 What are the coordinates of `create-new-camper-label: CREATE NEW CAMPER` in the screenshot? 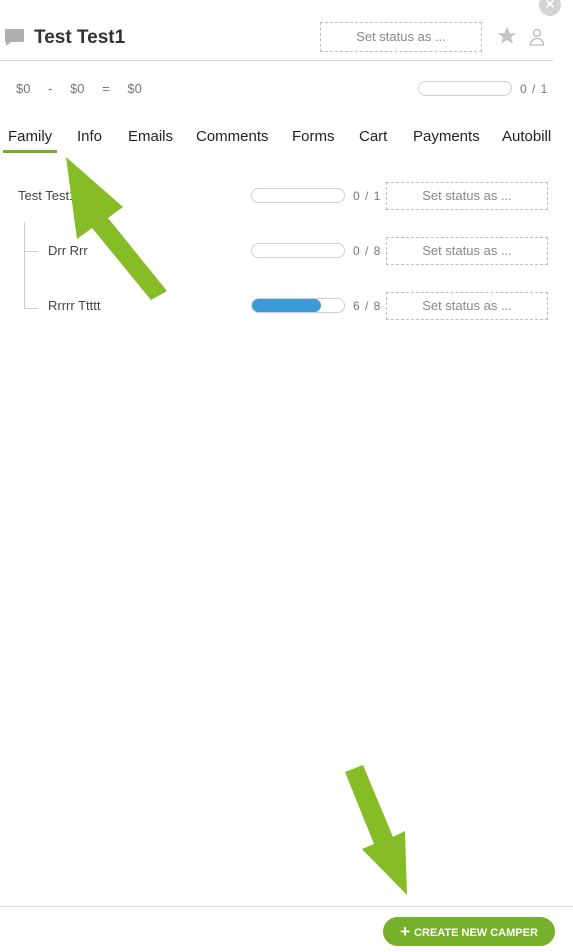 It's located at (476, 933).